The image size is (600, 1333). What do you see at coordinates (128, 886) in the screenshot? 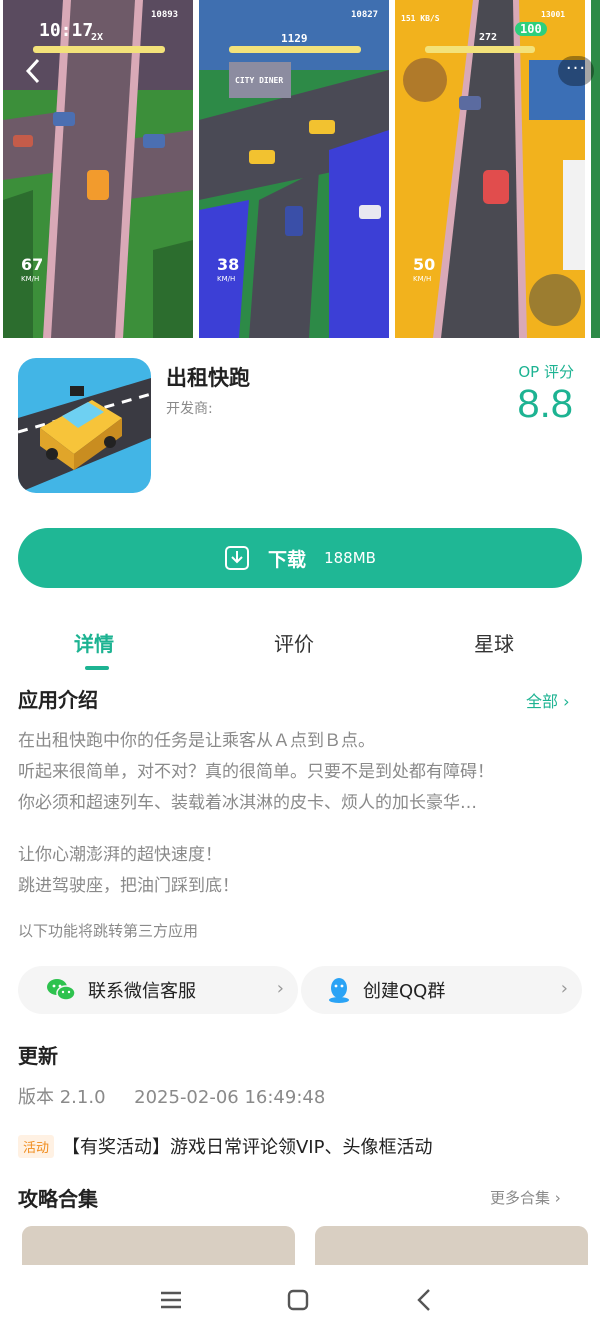
I see `intro-line-5: 跳进驾驶座，把油门踩到底！` at bounding box center [128, 886].